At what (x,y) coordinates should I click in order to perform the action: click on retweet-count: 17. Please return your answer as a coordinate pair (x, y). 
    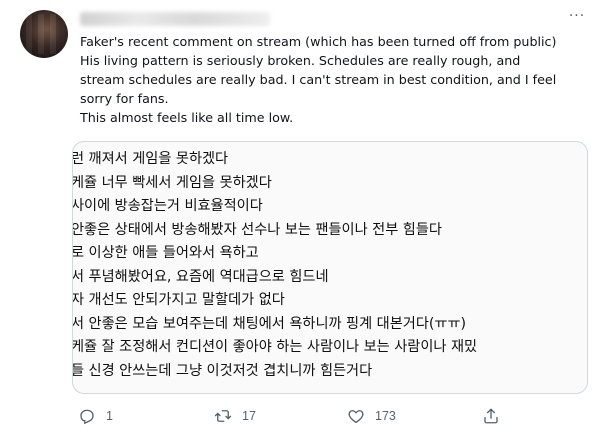
    Looking at the image, I should click on (249, 416).